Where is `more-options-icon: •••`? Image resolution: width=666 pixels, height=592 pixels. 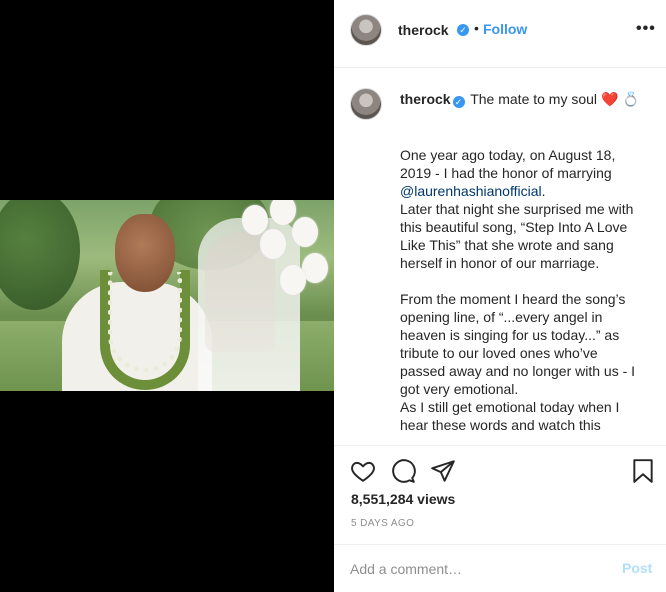 more-options-icon: ••• is located at coordinates (646, 29).